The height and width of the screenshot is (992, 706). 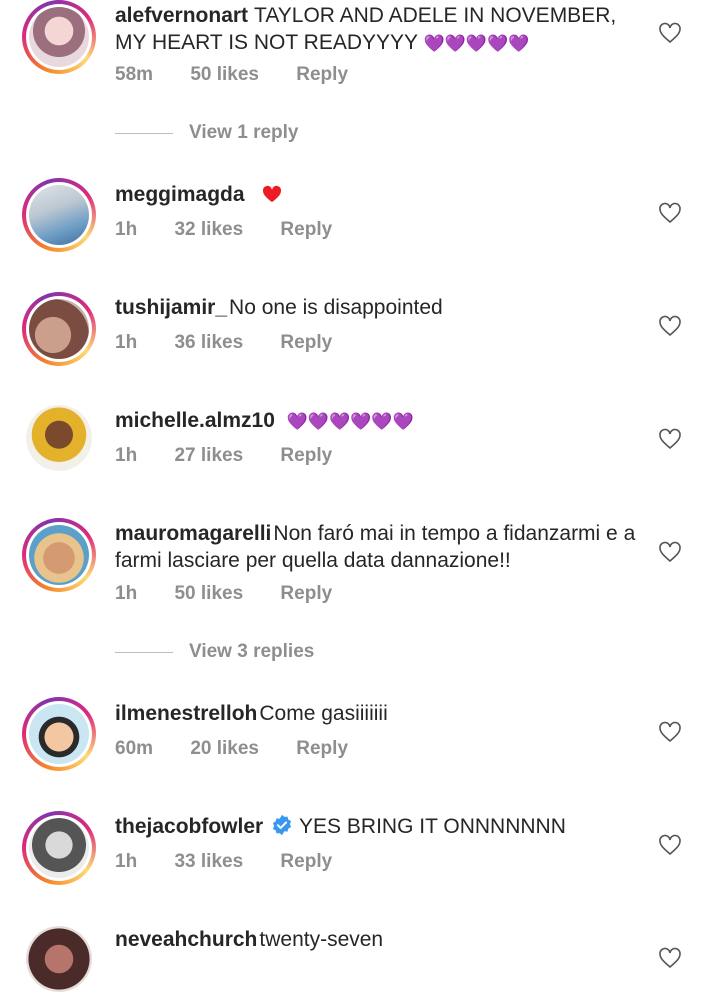 I want to click on username: mauromagarelli, so click(x=193, y=533).